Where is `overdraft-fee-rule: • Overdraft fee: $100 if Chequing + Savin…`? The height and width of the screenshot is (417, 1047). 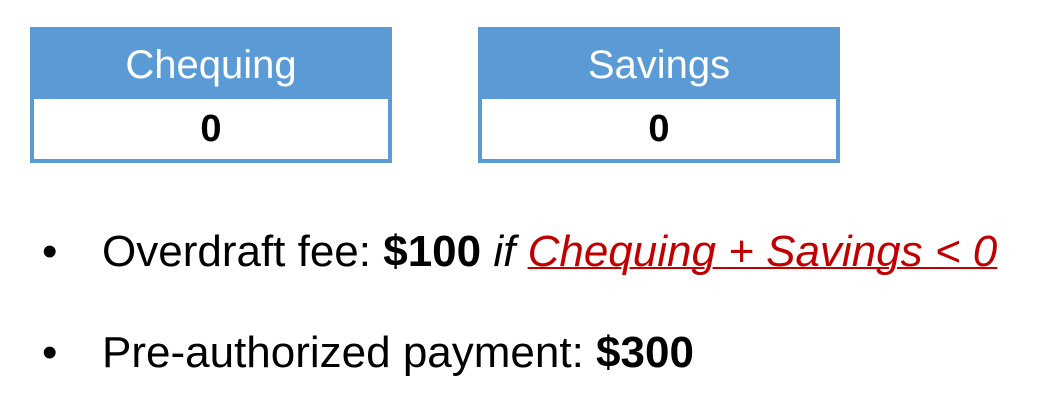
overdraft-fee-rule: • Overdraft fee: $100 if Chequing + Savin… is located at coordinates (519, 252).